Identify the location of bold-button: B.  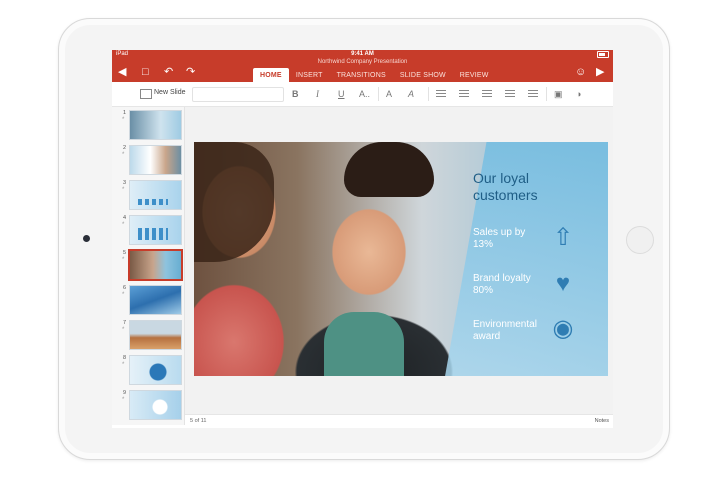
(295, 94).